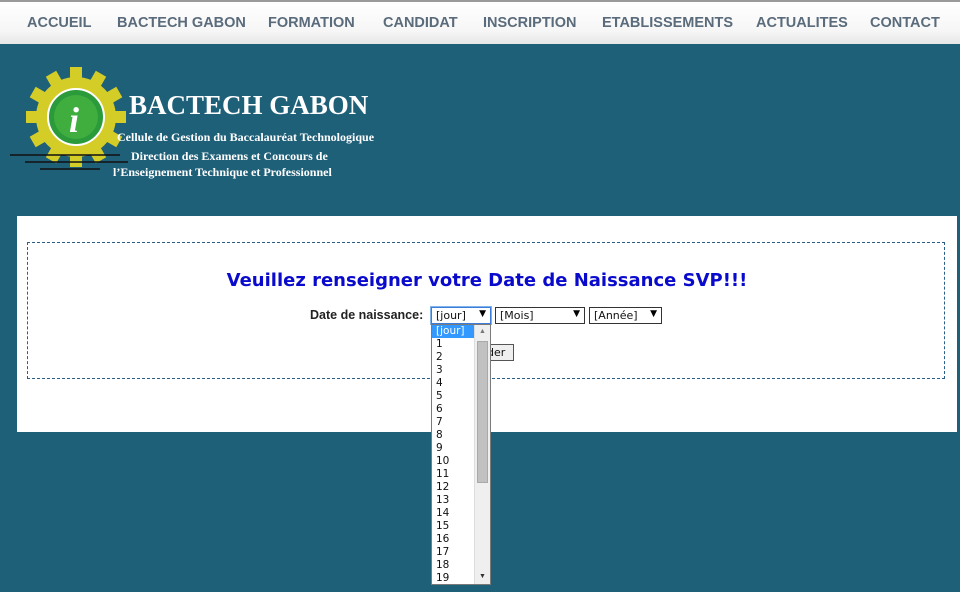 The width and height of the screenshot is (960, 592). I want to click on day-option: 17, so click(455, 552).